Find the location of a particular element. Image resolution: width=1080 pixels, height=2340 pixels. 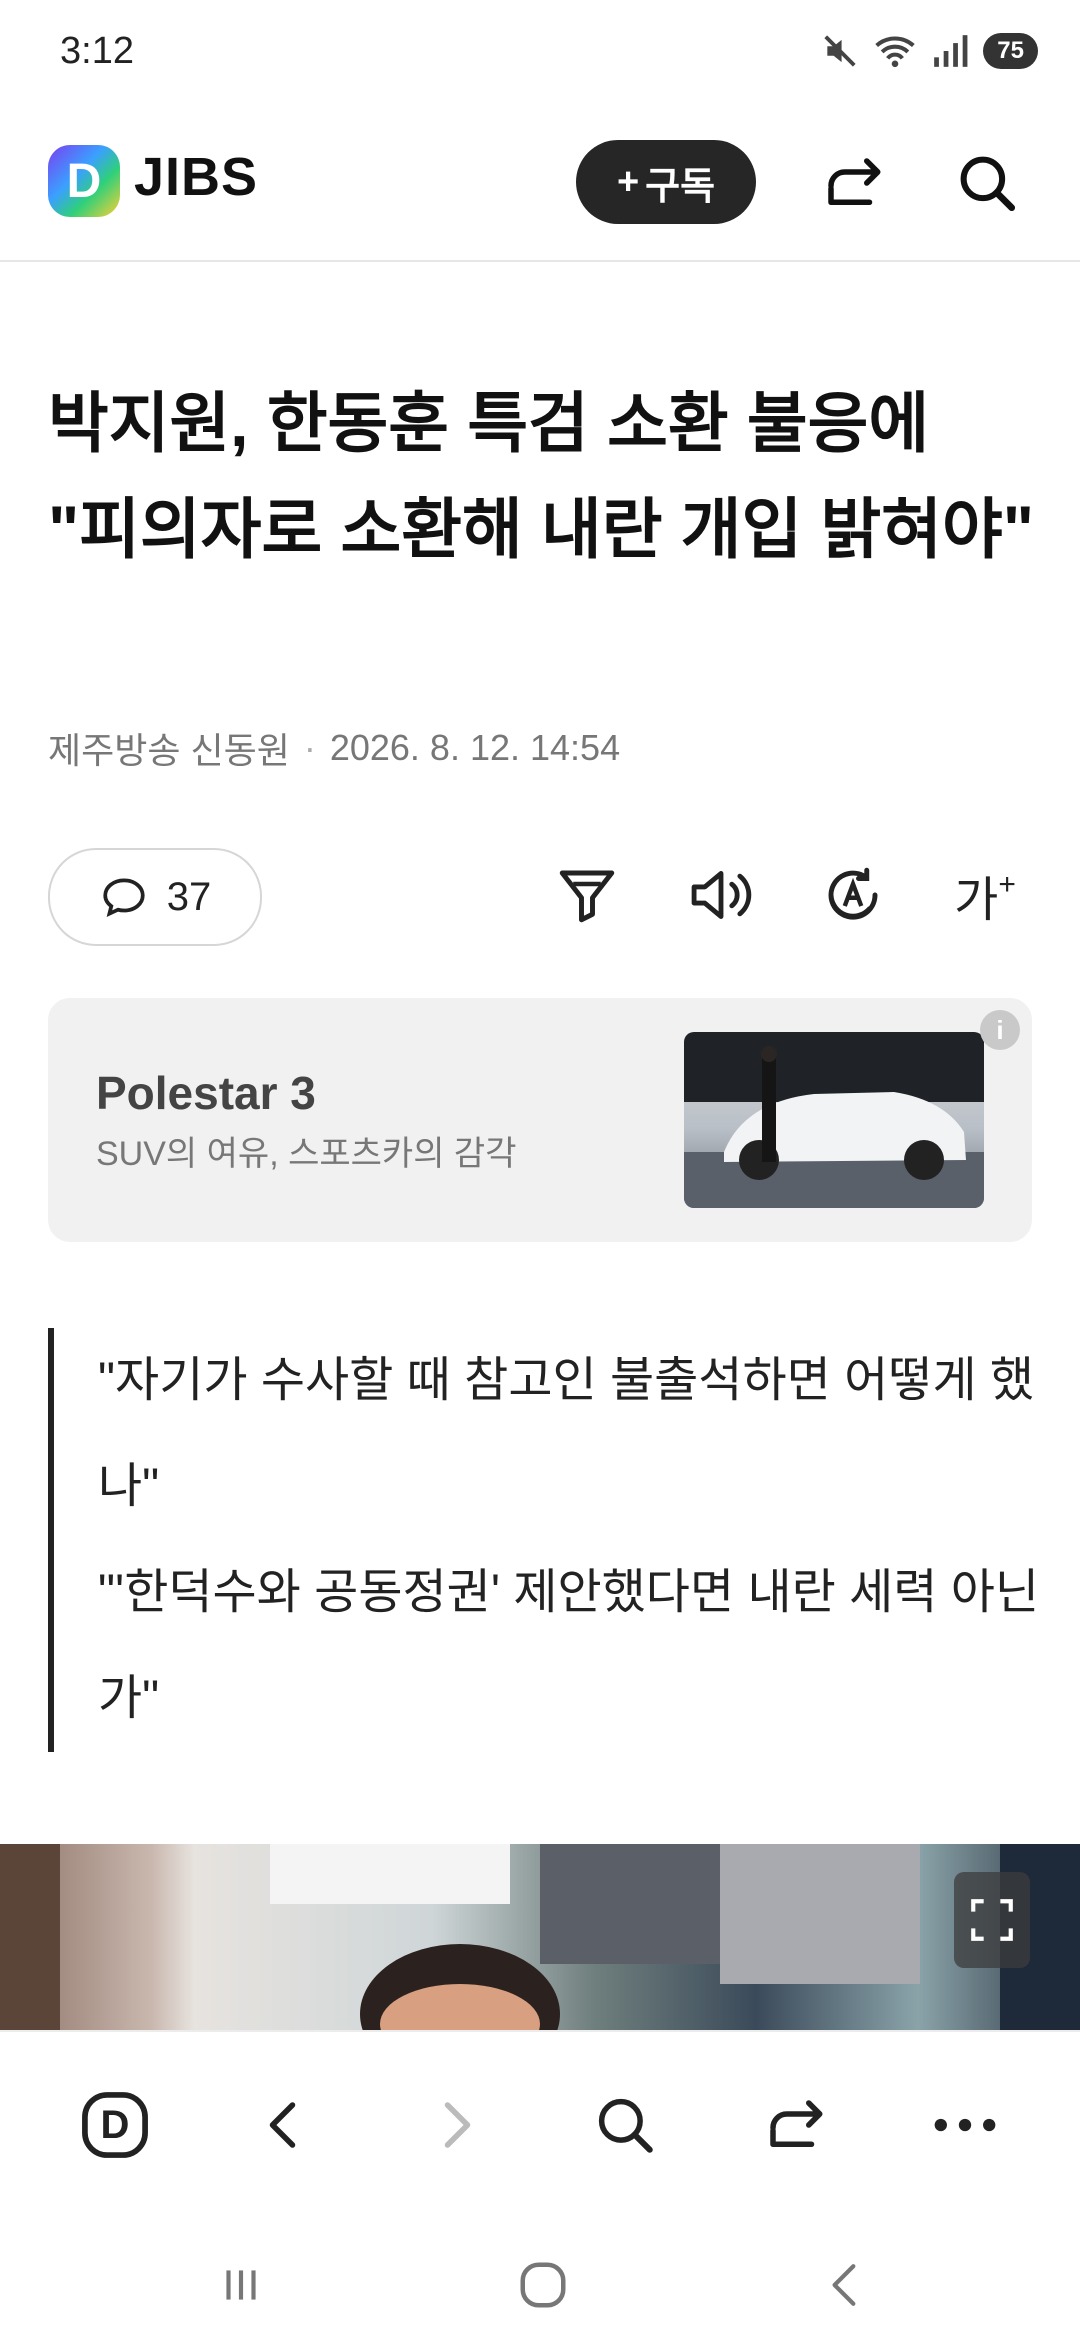

publish-date: 2026. 8. 12. 14:54 is located at coordinates (475, 747).